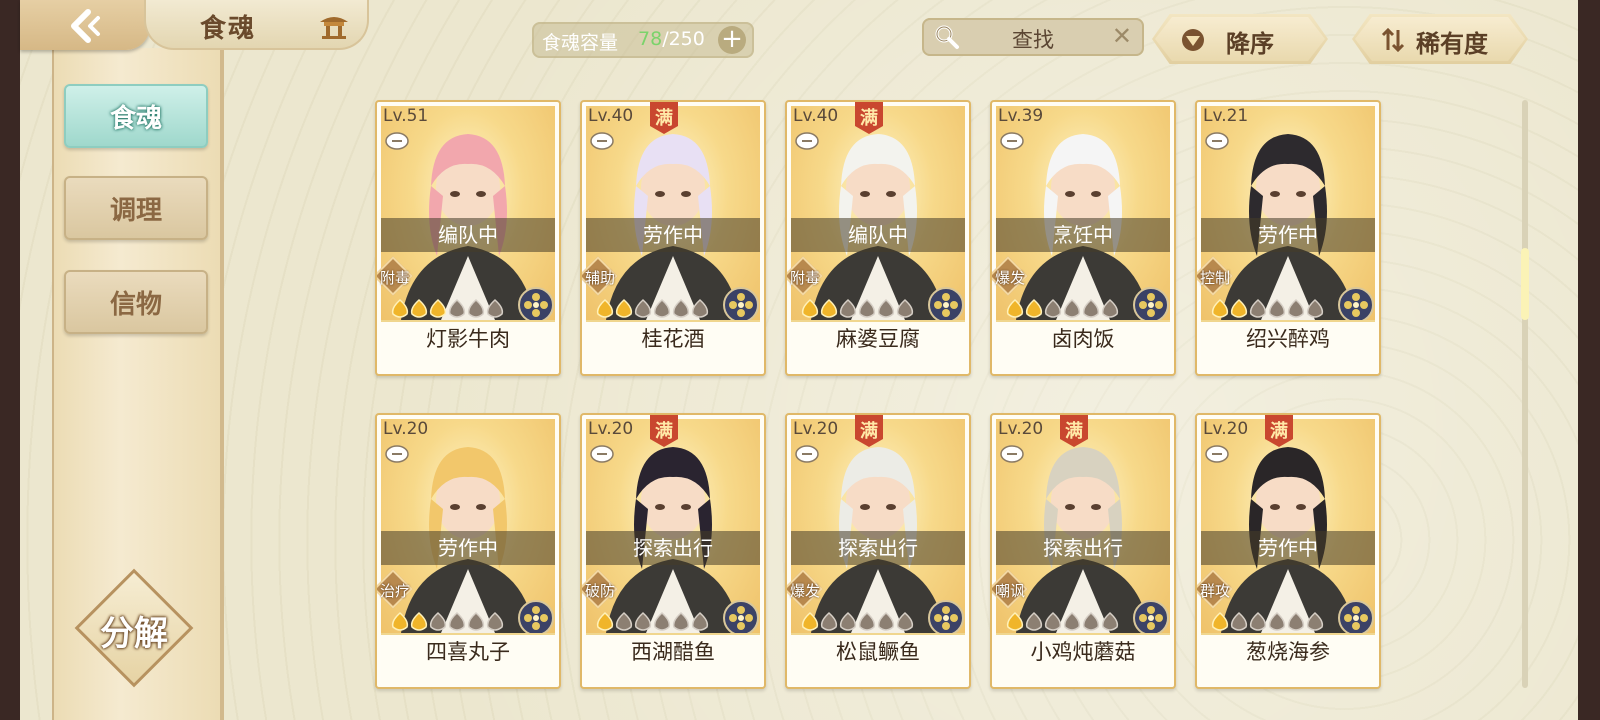 This screenshot has height=720, width=1600. I want to click on food-soul-card: Lv.39 烹饪中 爆发 卤肉饭, so click(1083, 238).